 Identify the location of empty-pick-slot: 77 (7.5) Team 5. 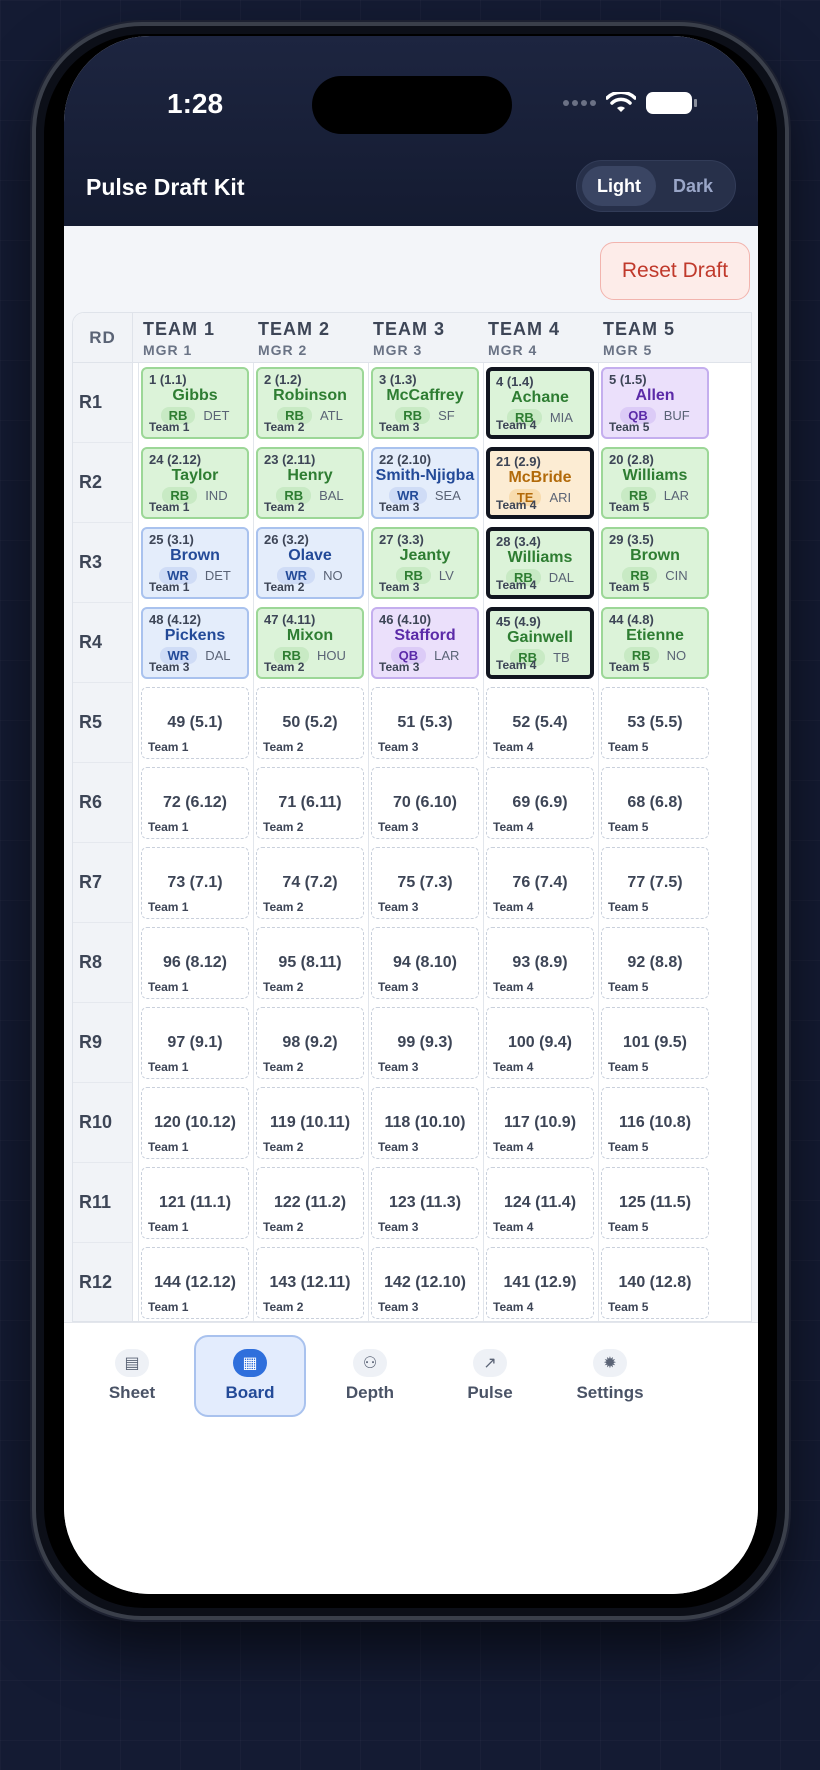
(655, 883).